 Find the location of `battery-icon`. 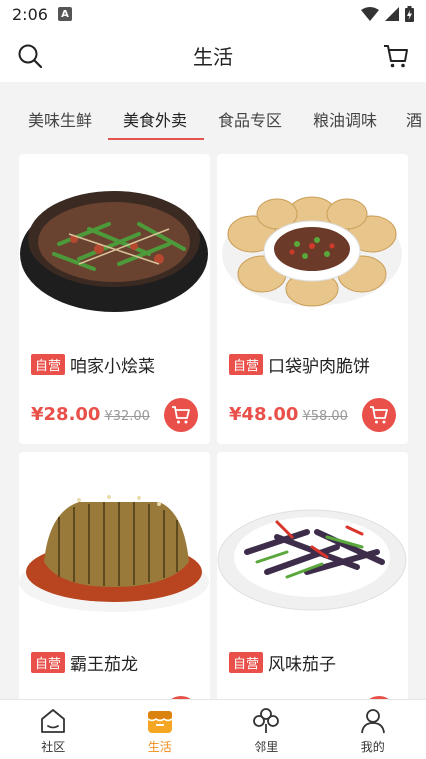

battery-icon is located at coordinates (409, 14).